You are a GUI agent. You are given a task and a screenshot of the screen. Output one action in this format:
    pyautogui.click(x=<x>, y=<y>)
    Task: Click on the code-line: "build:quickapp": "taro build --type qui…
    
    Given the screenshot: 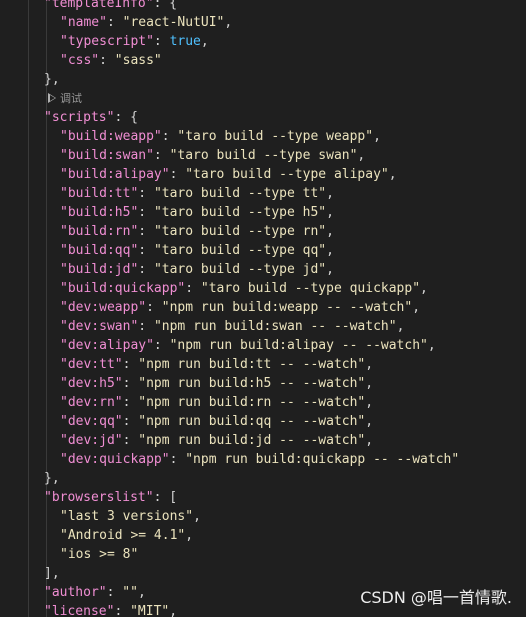 What is the action you would take?
    pyautogui.click(x=244, y=288)
    